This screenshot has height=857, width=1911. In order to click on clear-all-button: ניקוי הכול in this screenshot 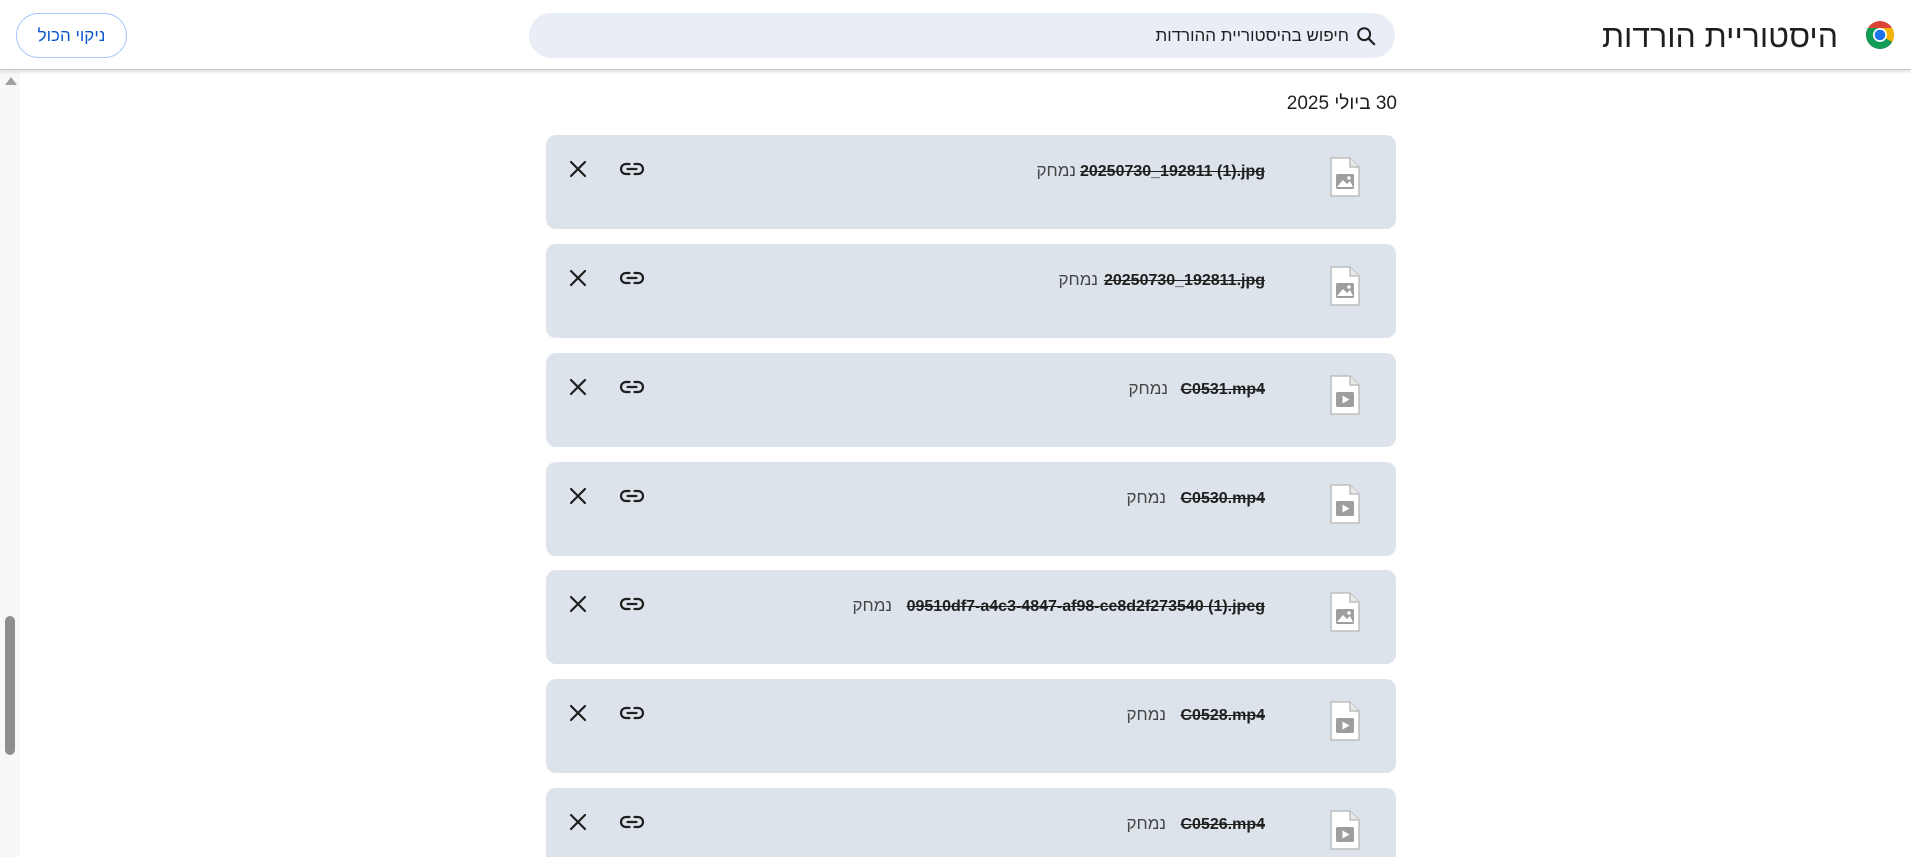, I will do `click(71, 35)`.